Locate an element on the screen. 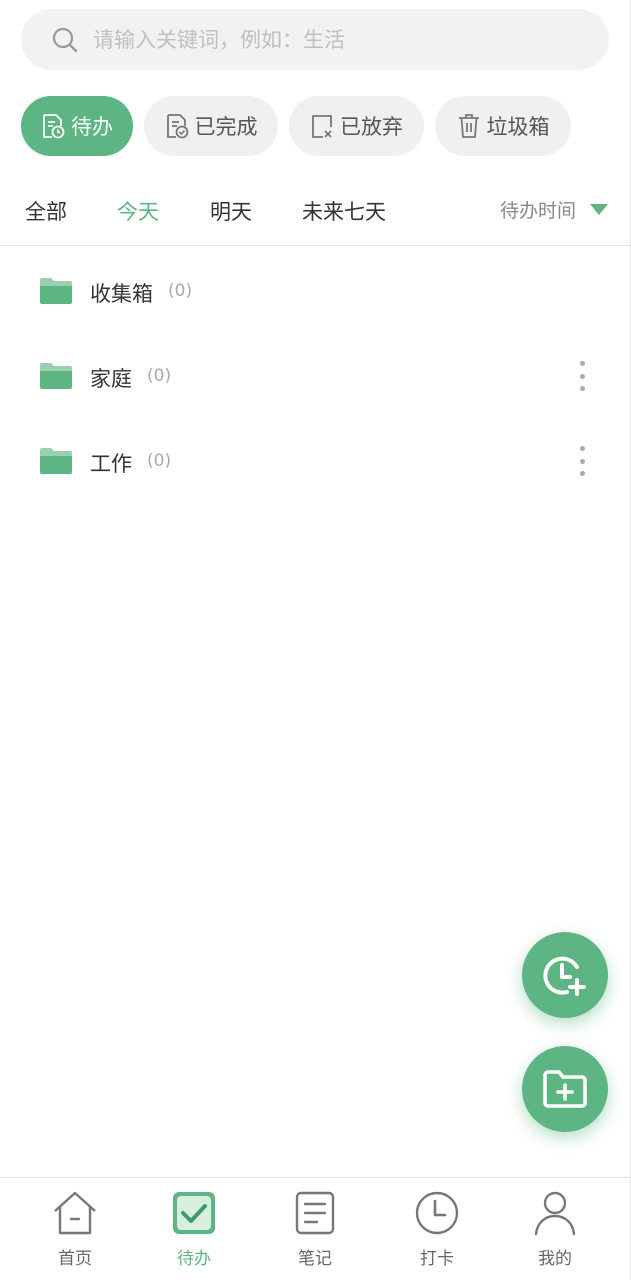  date-filter-tabs: 全部 今天 明天 未来七天 待办时间 is located at coordinates (315, 213).